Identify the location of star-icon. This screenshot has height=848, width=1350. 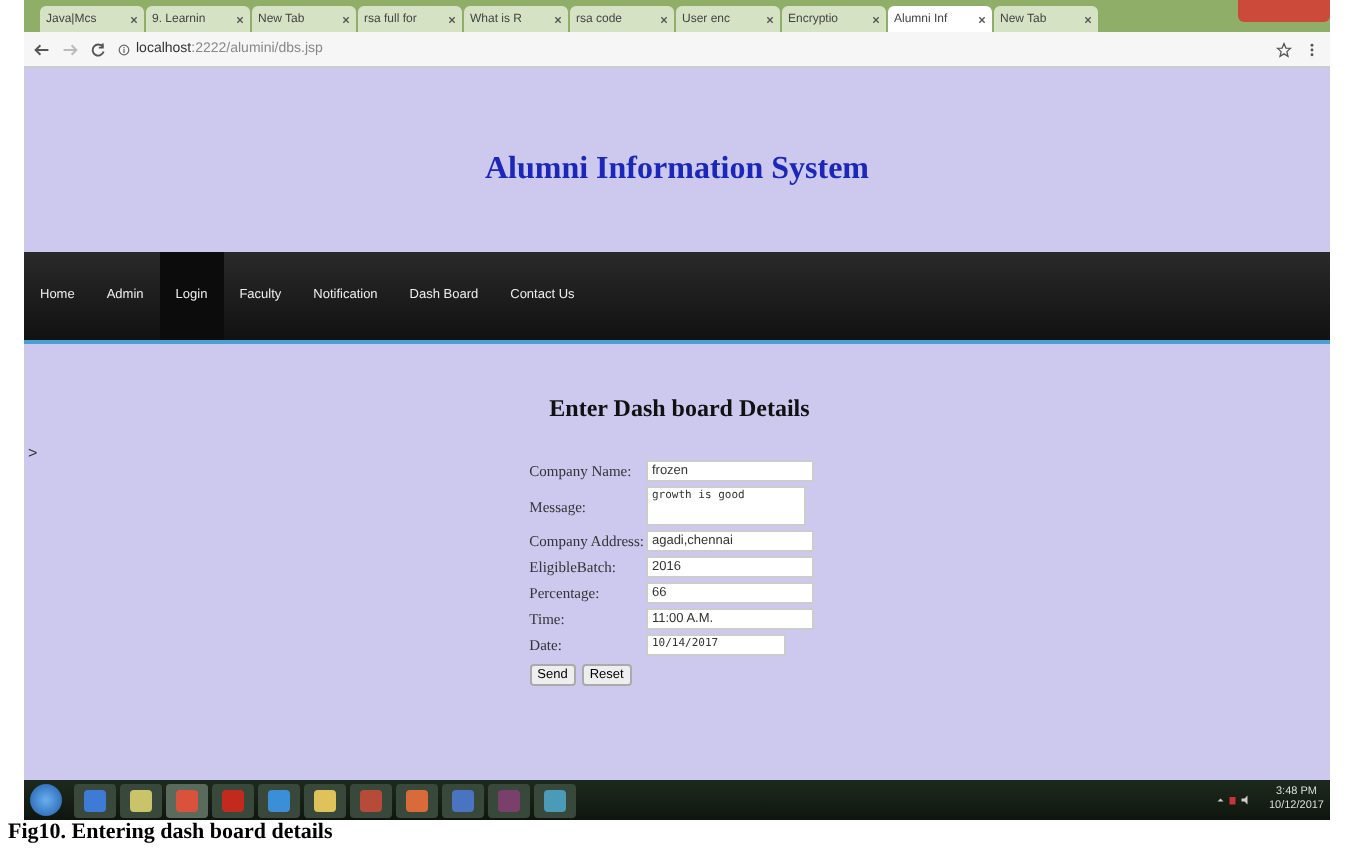
(1284, 49).